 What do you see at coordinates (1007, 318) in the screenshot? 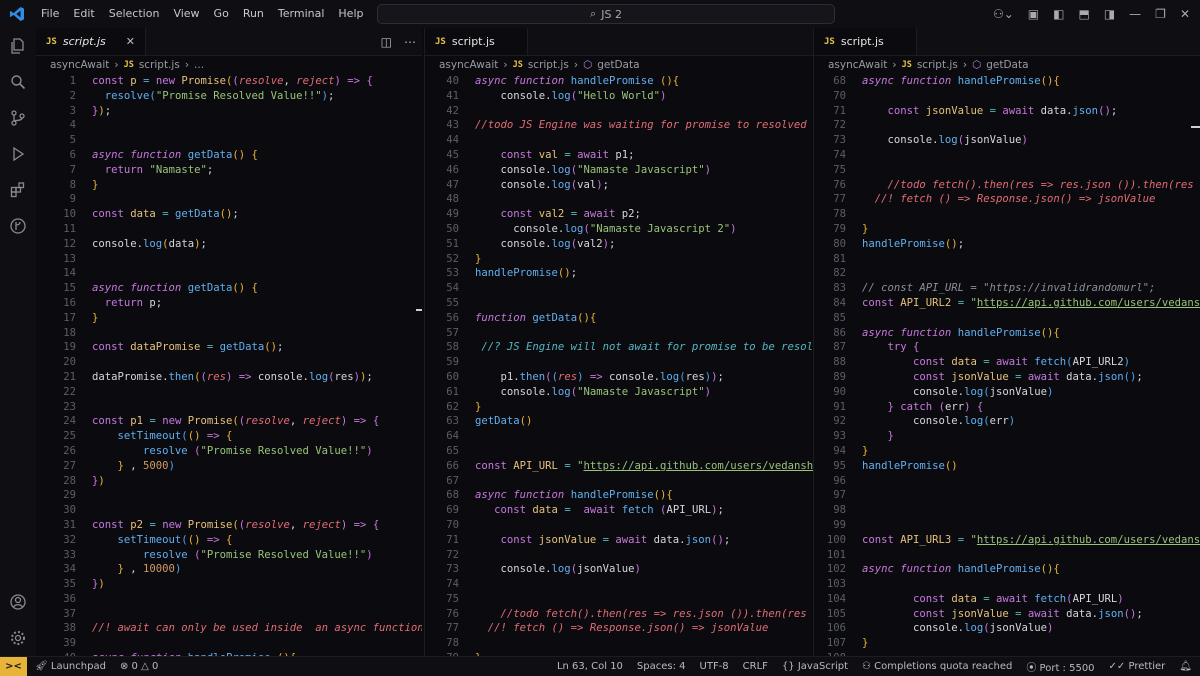
I see `code-line: 85` at bounding box center [1007, 318].